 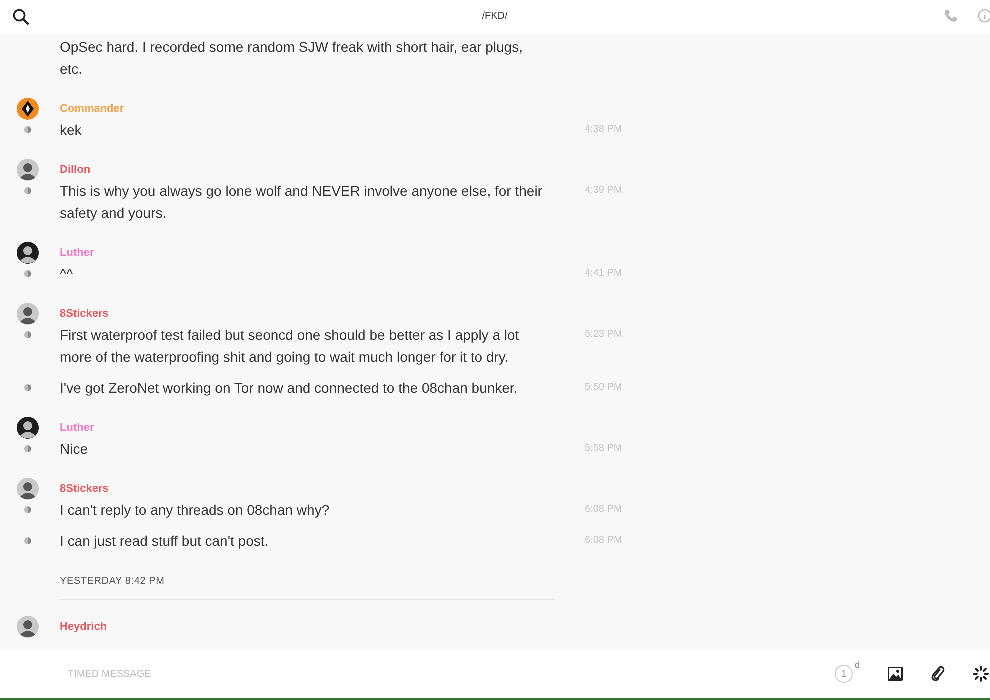 What do you see at coordinates (67, 274) in the screenshot?
I see `message-text: ^^` at bounding box center [67, 274].